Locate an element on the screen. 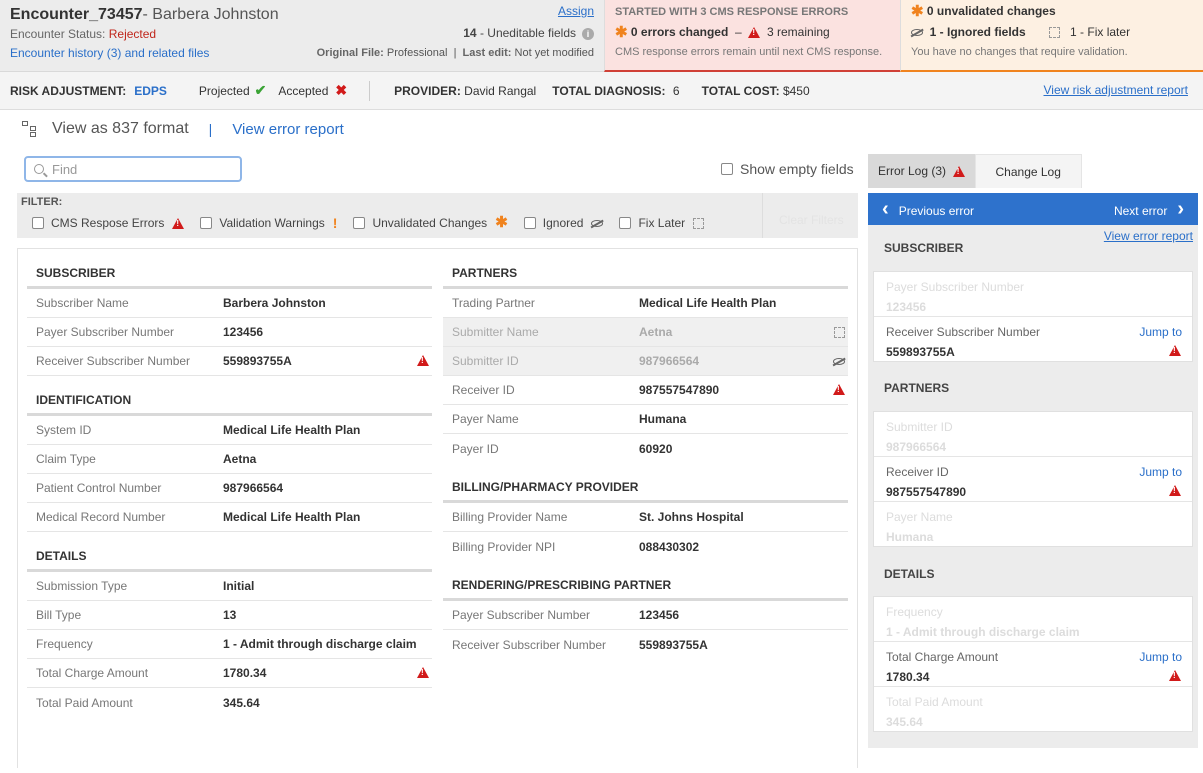 The width and height of the screenshot is (1203, 773). field-value: Initial is located at coordinates (238, 586).